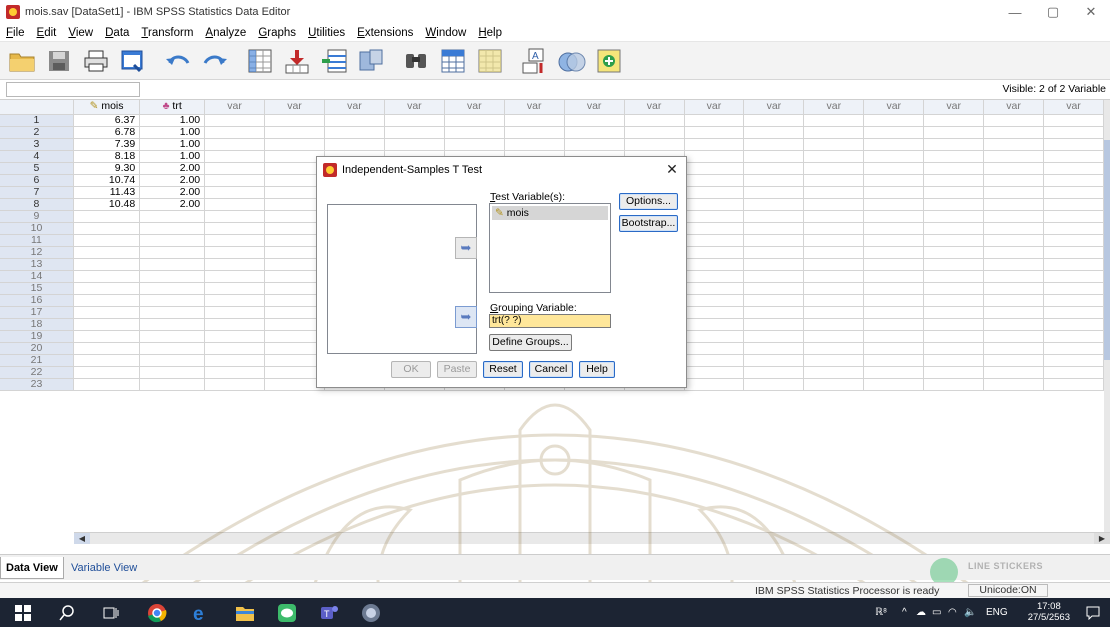  Describe the element at coordinates (936, 612) in the screenshot. I see `tray-battery-icon: ▭` at that location.